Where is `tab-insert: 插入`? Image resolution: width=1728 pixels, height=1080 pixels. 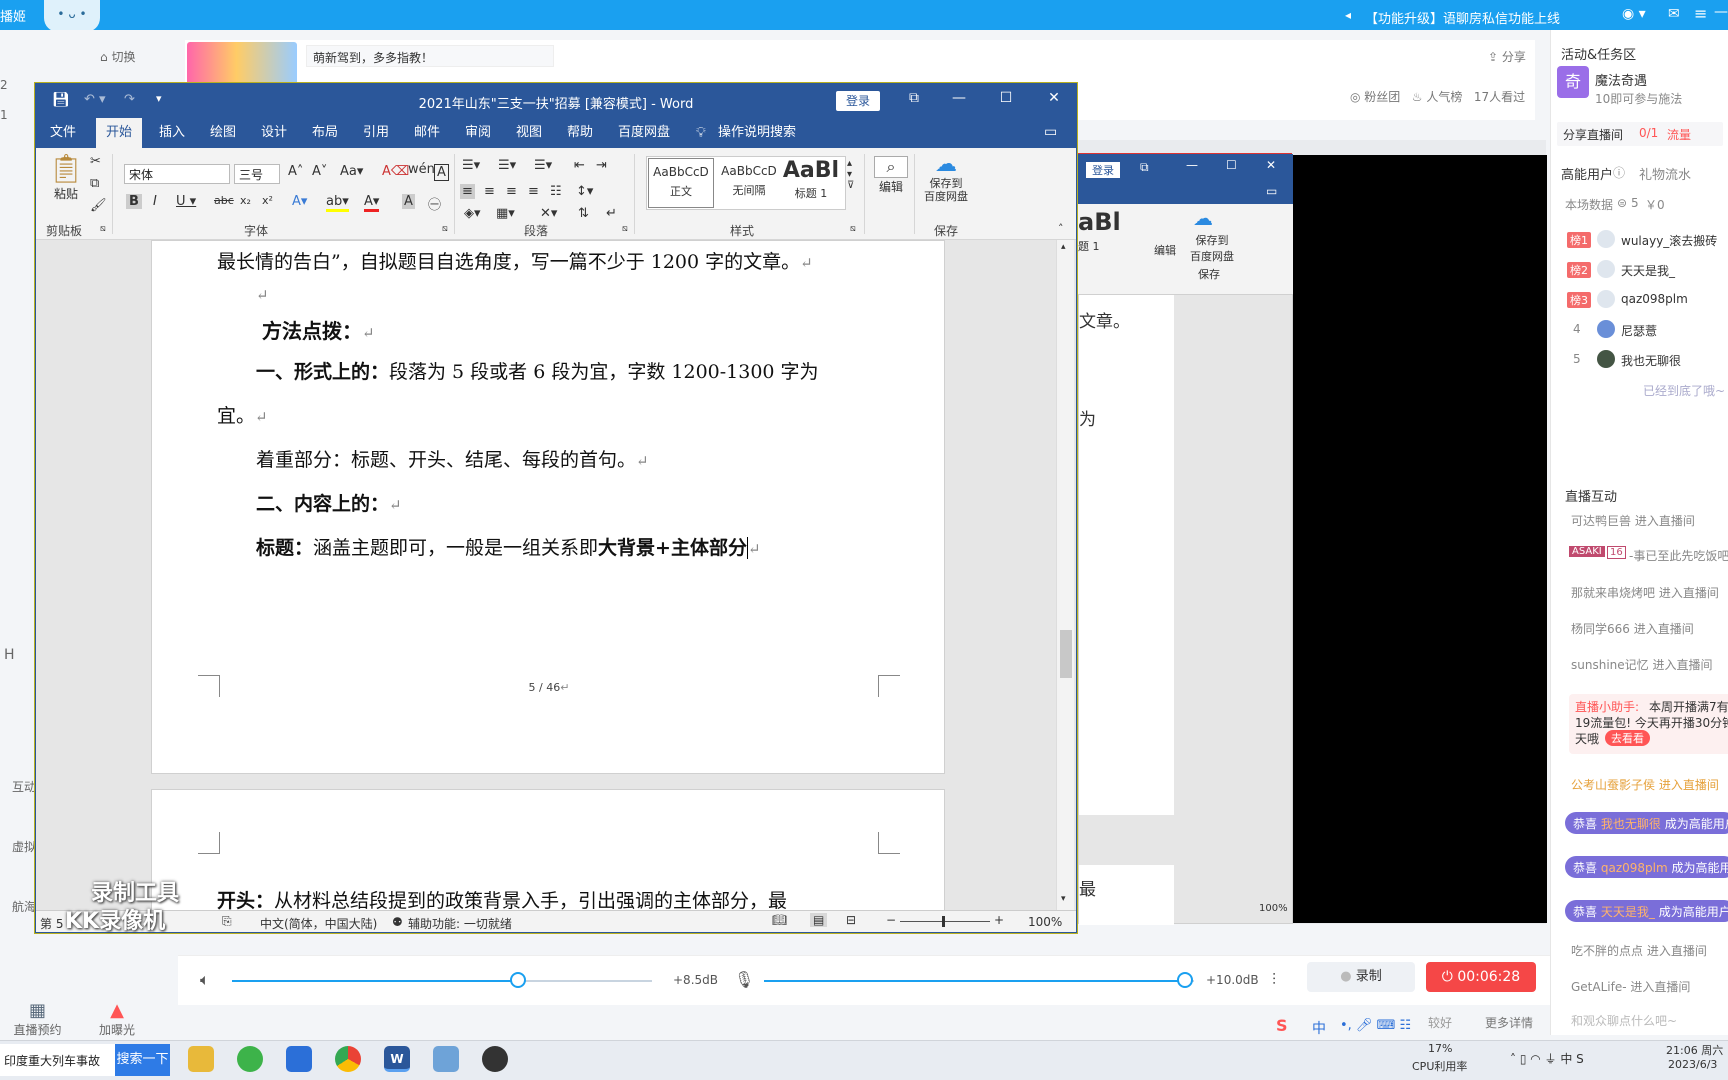
tab-insert: 插入 is located at coordinates (172, 133).